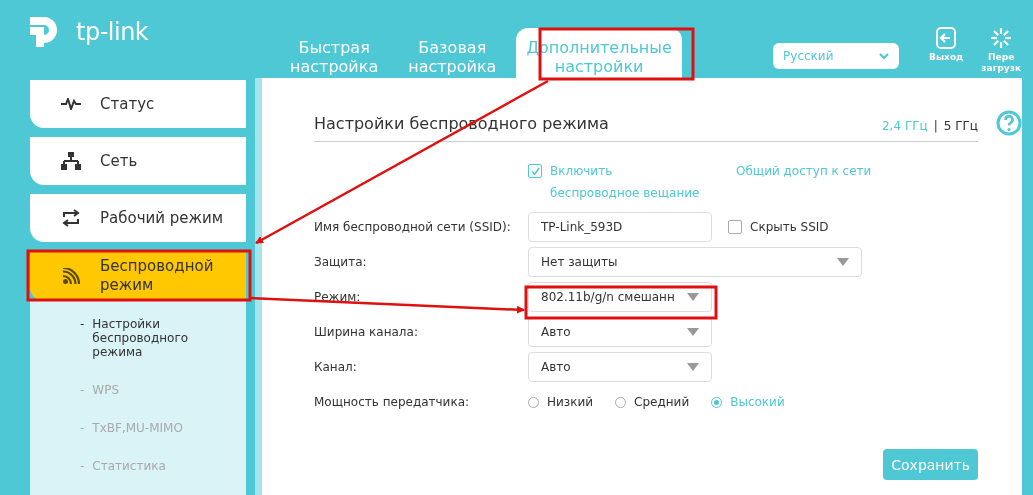  I want to click on checkbox-label: Скрыть SSID, so click(789, 227).